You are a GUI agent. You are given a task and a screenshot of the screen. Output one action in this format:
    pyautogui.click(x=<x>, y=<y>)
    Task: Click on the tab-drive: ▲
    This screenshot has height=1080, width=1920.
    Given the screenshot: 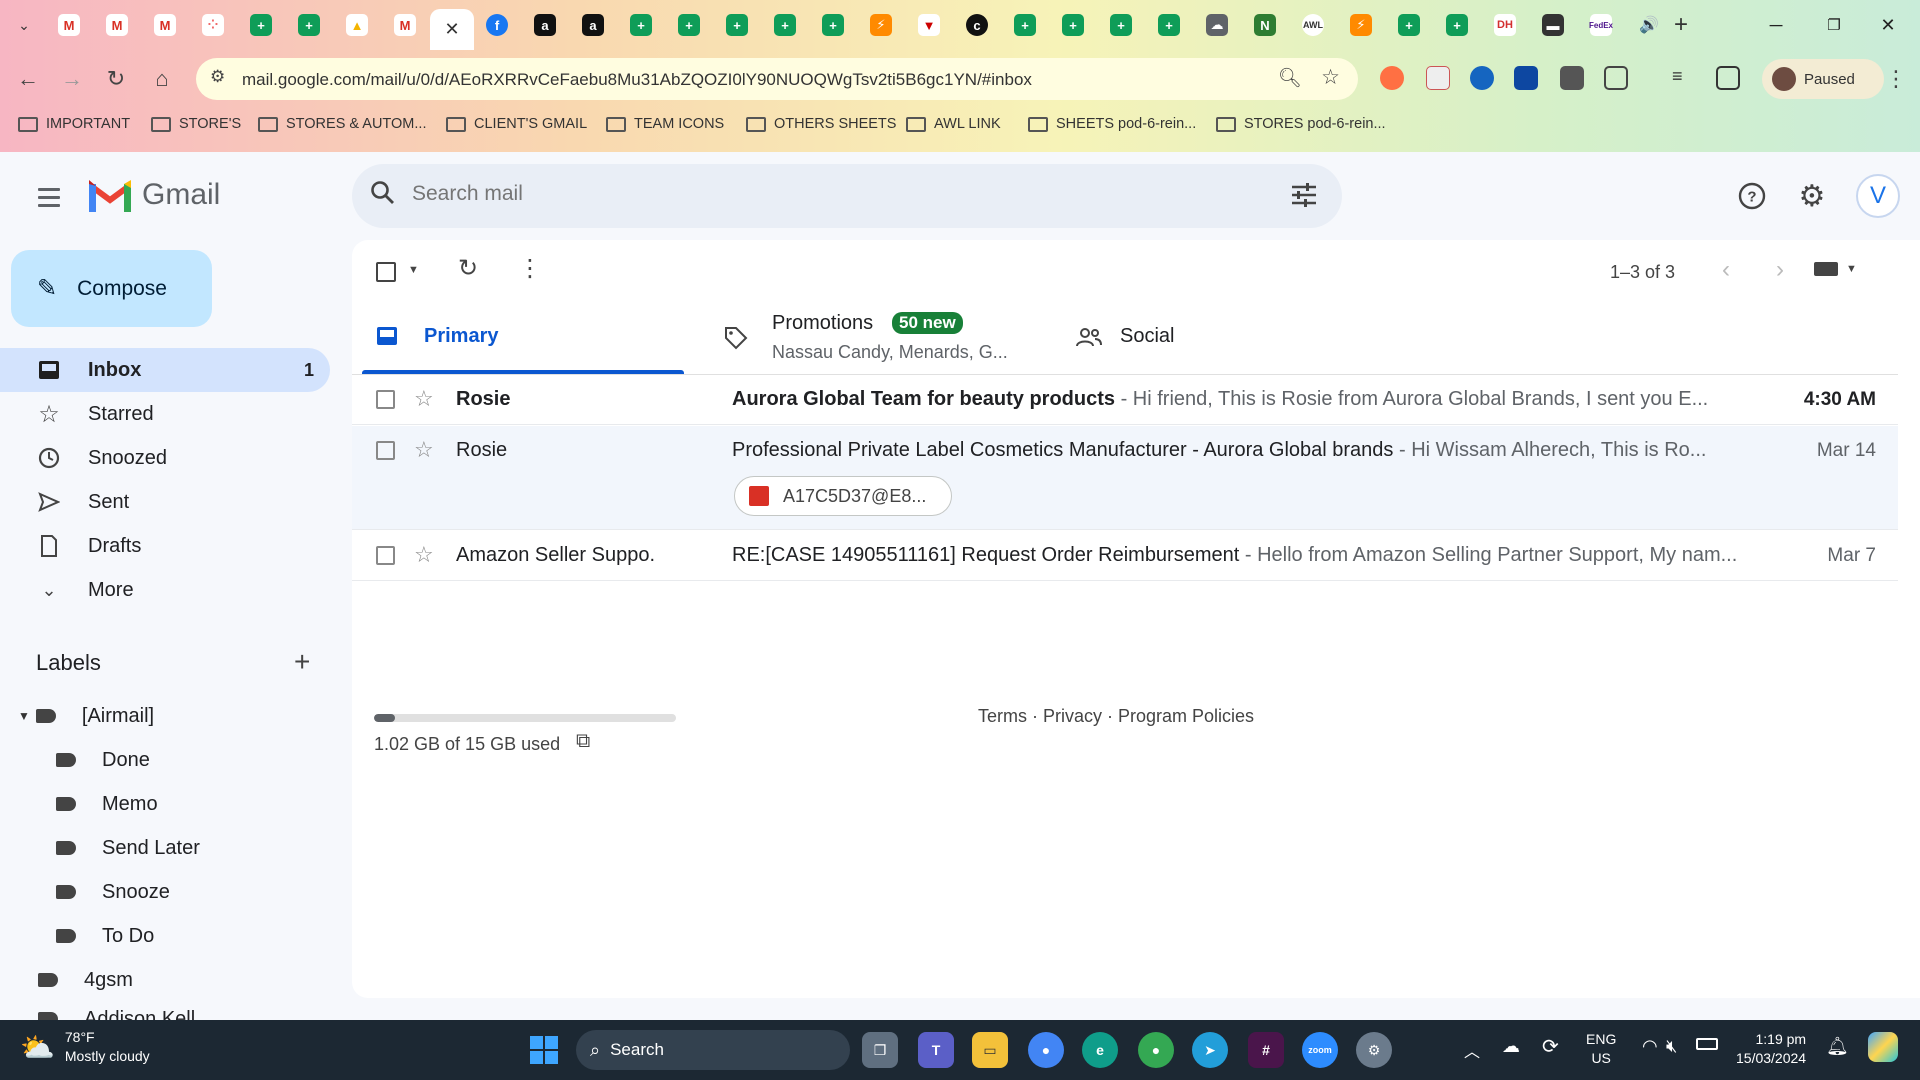 What is the action you would take?
    pyautogui.click(x=357, y=25)
    